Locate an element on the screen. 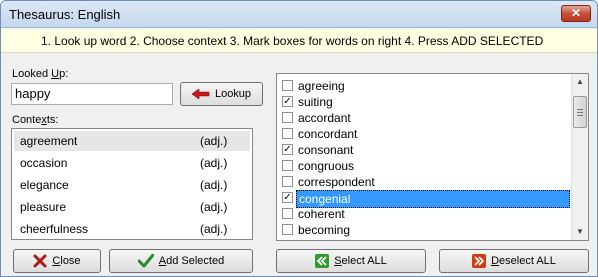  synonym-item: ✓ consonant is located at coordinates (424, 150).